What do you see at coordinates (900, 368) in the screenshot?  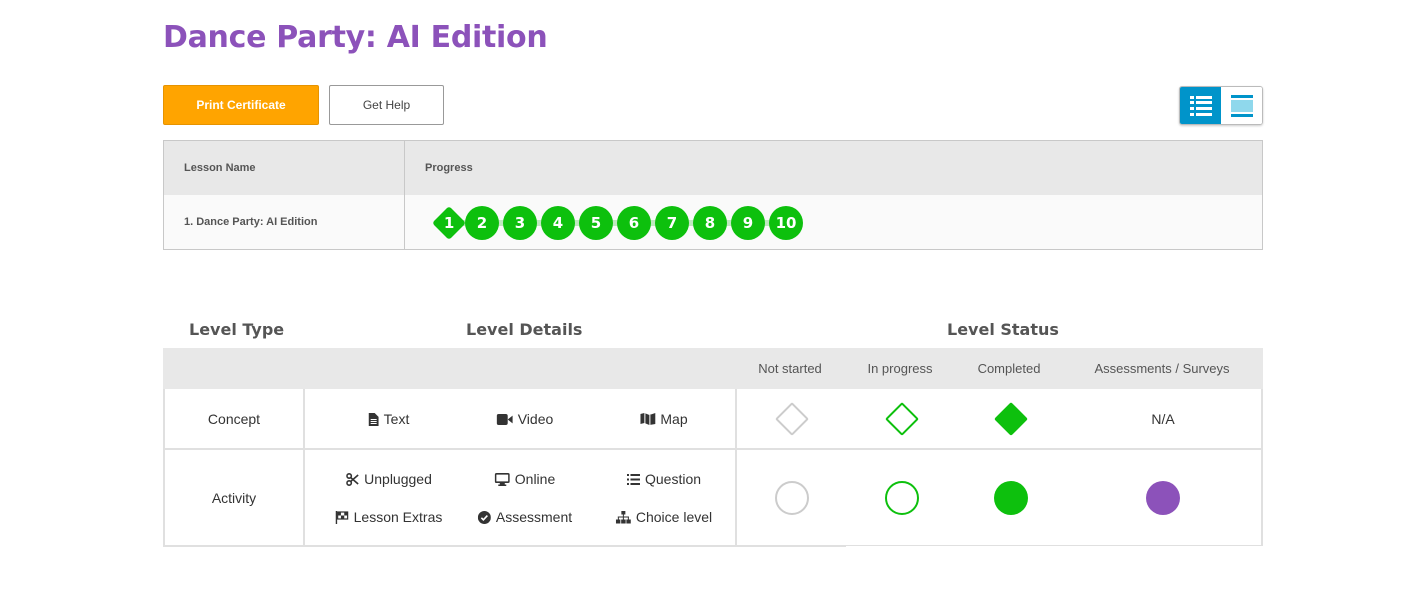 I see `status-in-progress-header: In progress` at bounding box center [900, 368].